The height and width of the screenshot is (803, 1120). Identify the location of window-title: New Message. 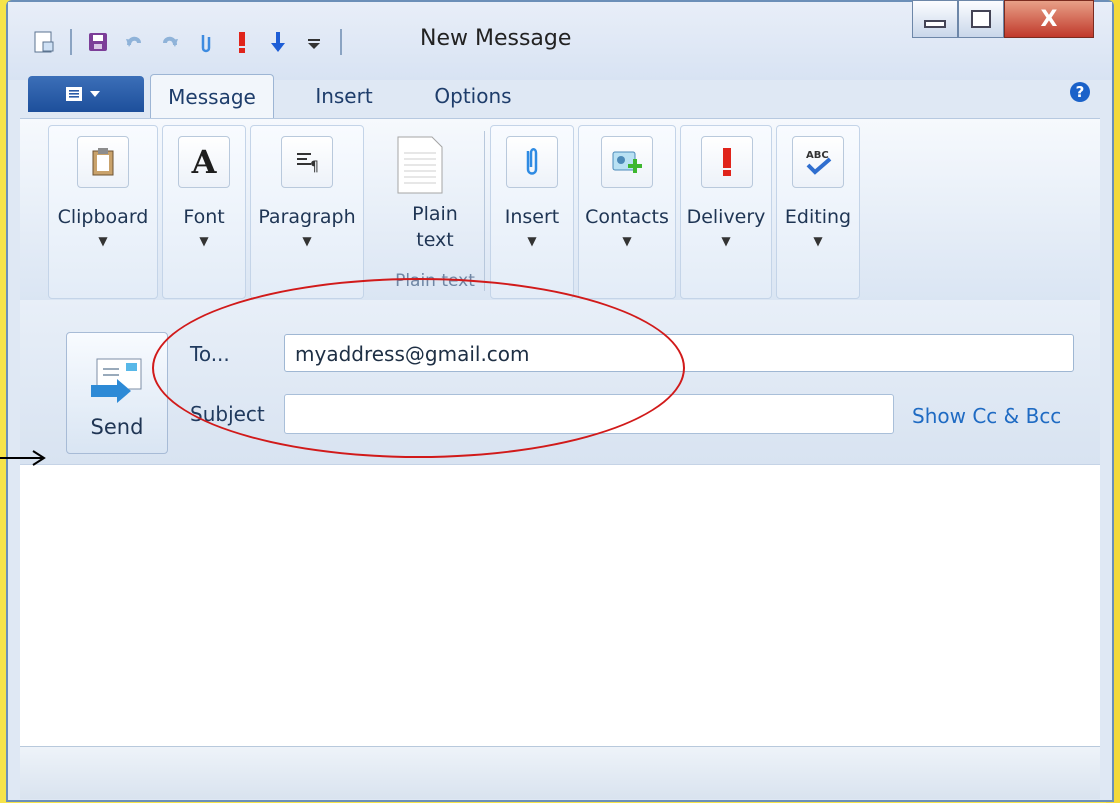
(496, 38).